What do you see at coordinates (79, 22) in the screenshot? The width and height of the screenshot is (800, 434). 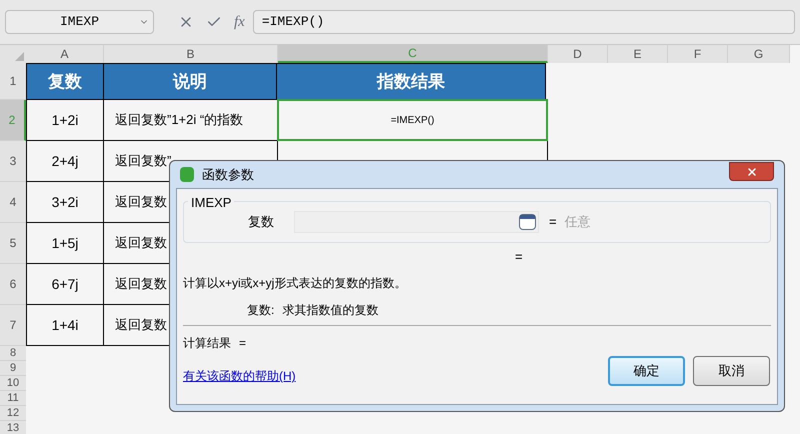 I see `name-box: IMEXP` at bounding box center [79, 22].